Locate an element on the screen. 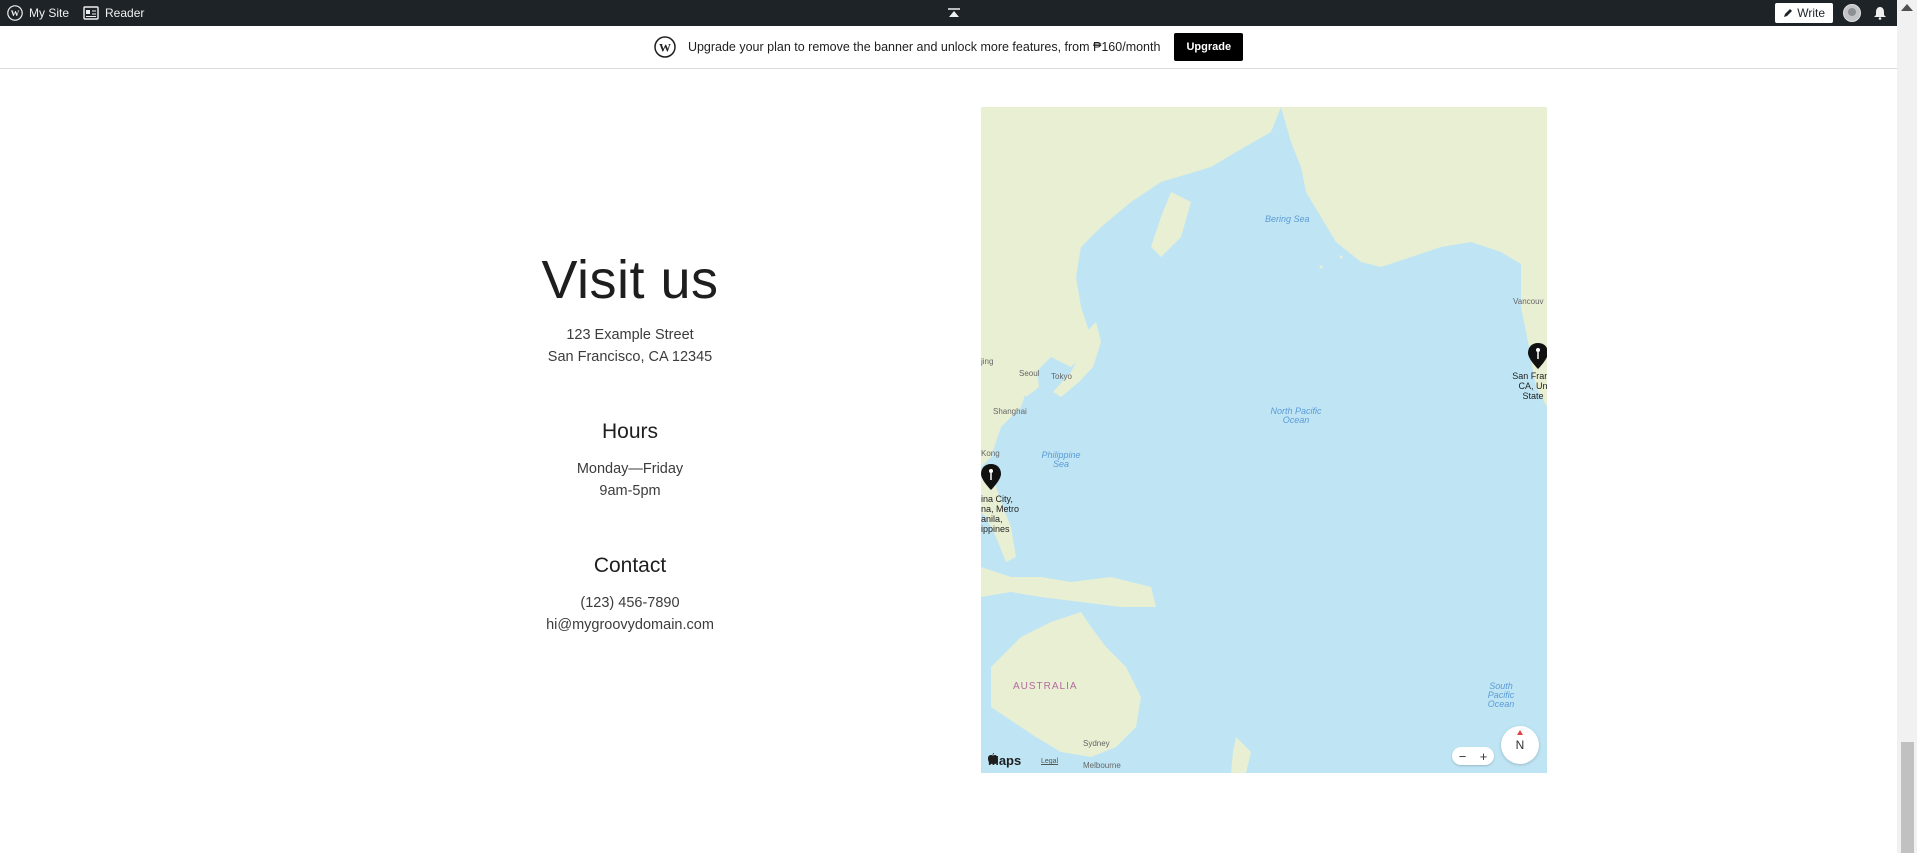  place-beijing: jing is located at coordinates (987, 361).